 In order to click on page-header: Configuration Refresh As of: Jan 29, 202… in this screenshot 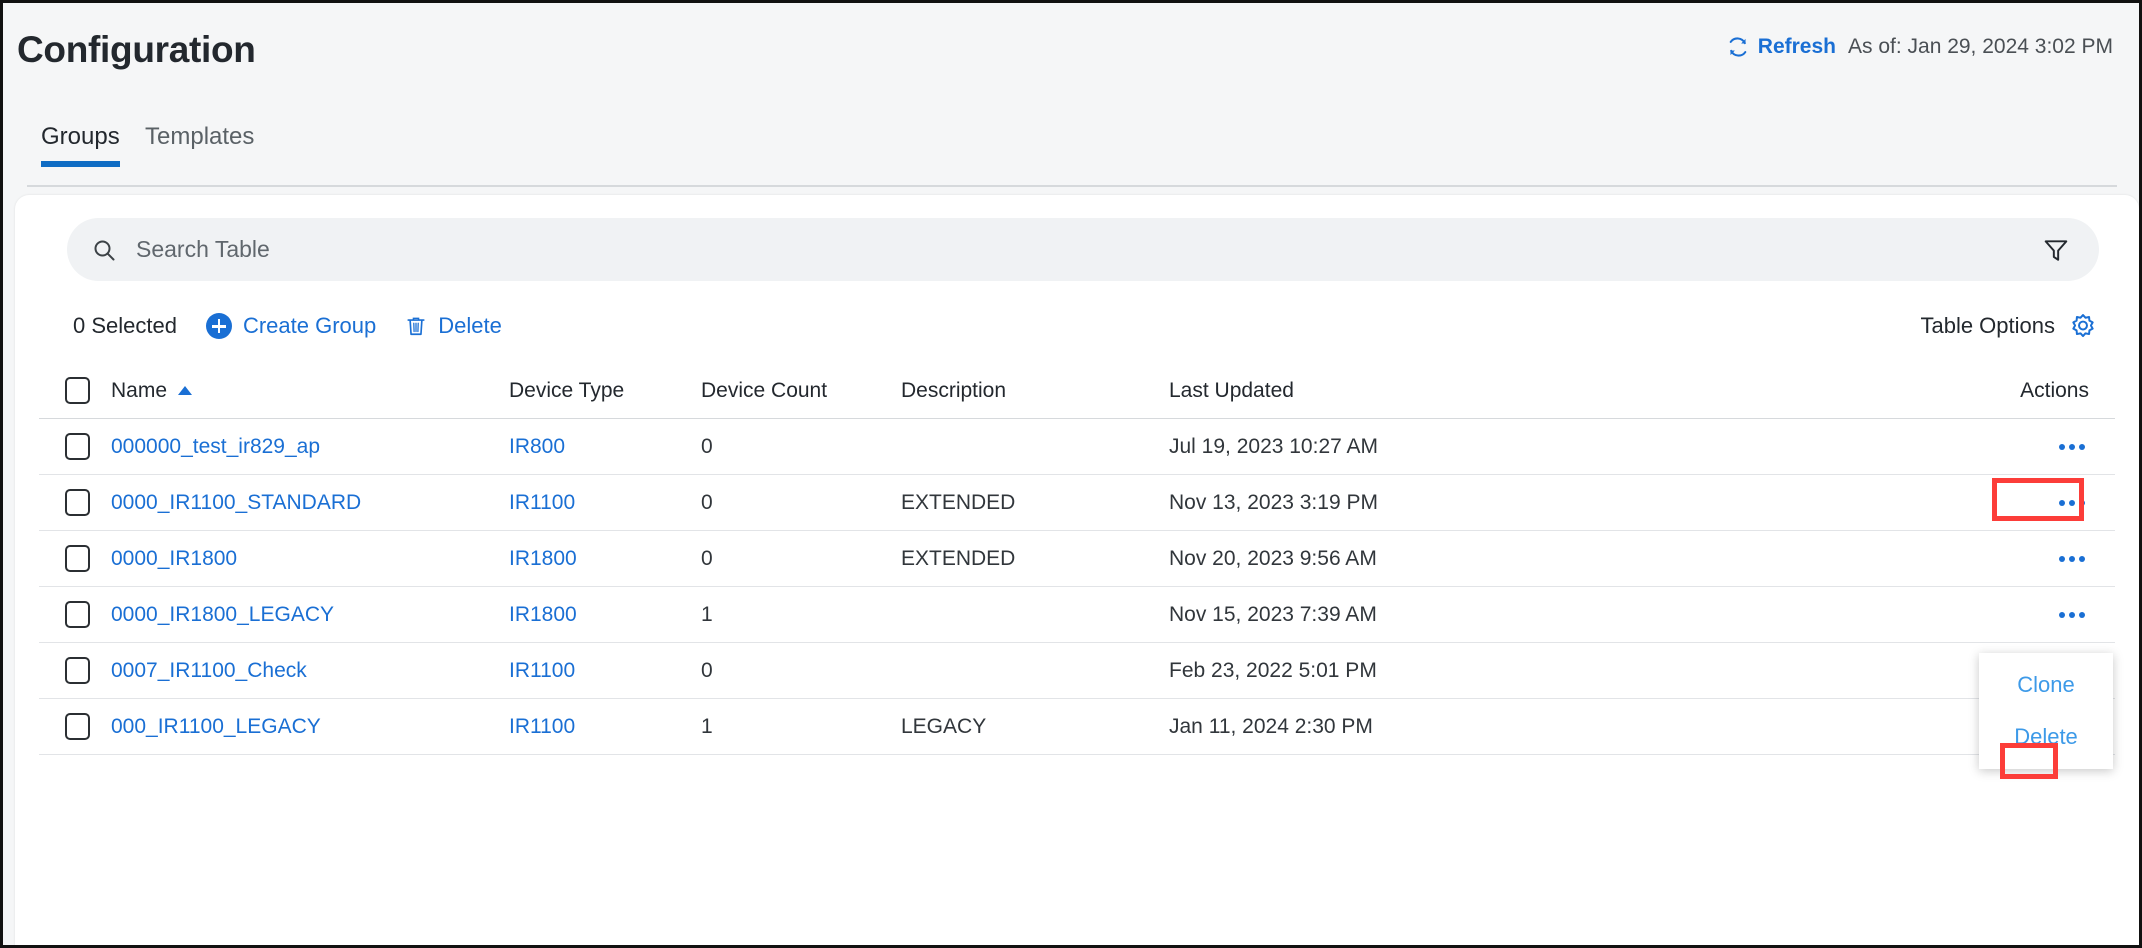, I will do `click(1071, 62)`.